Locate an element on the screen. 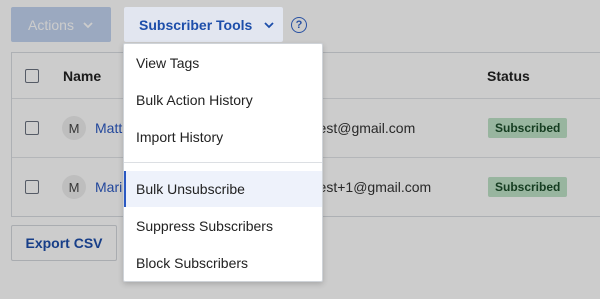  menu-item-import-history: Import History is located at coordinates (223, 137).